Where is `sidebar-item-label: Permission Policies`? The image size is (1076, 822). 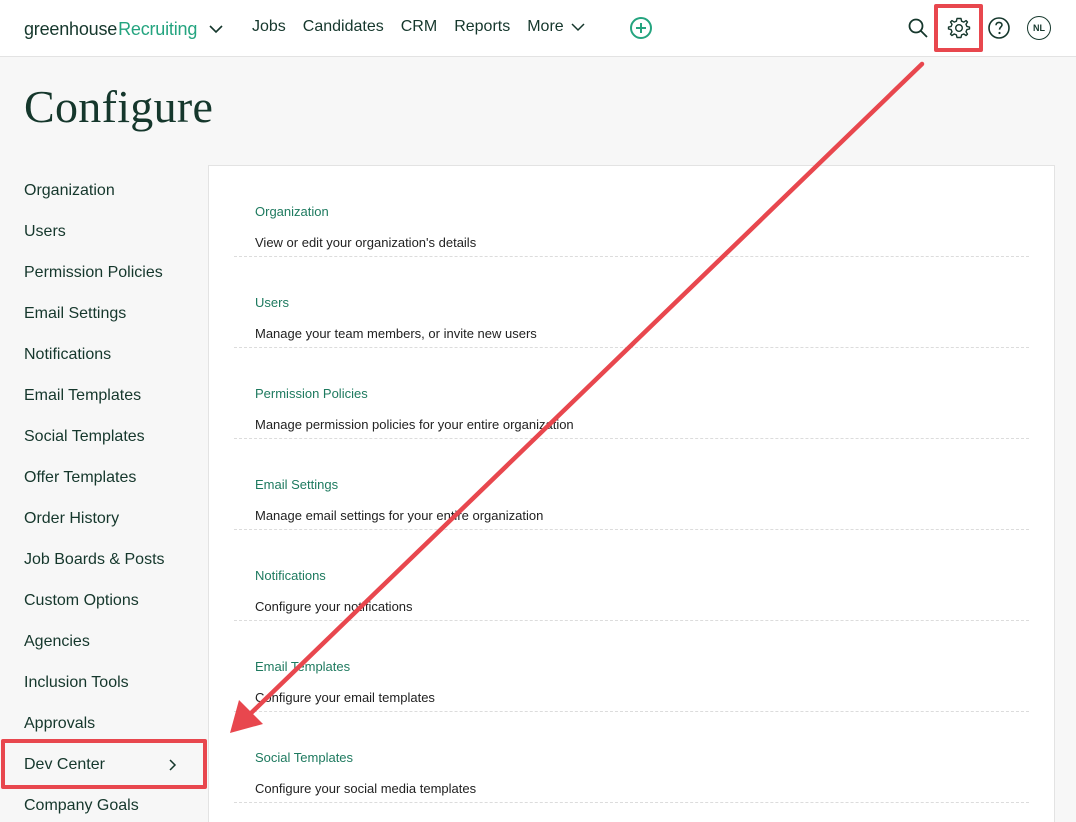
sidebar-item-label: Permission Policies is located at coordinates (93, 272).